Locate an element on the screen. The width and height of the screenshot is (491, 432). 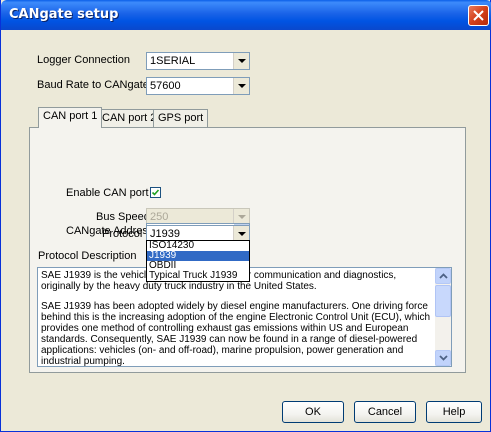
chevron-up-icon is located at coordinates (443, 276).